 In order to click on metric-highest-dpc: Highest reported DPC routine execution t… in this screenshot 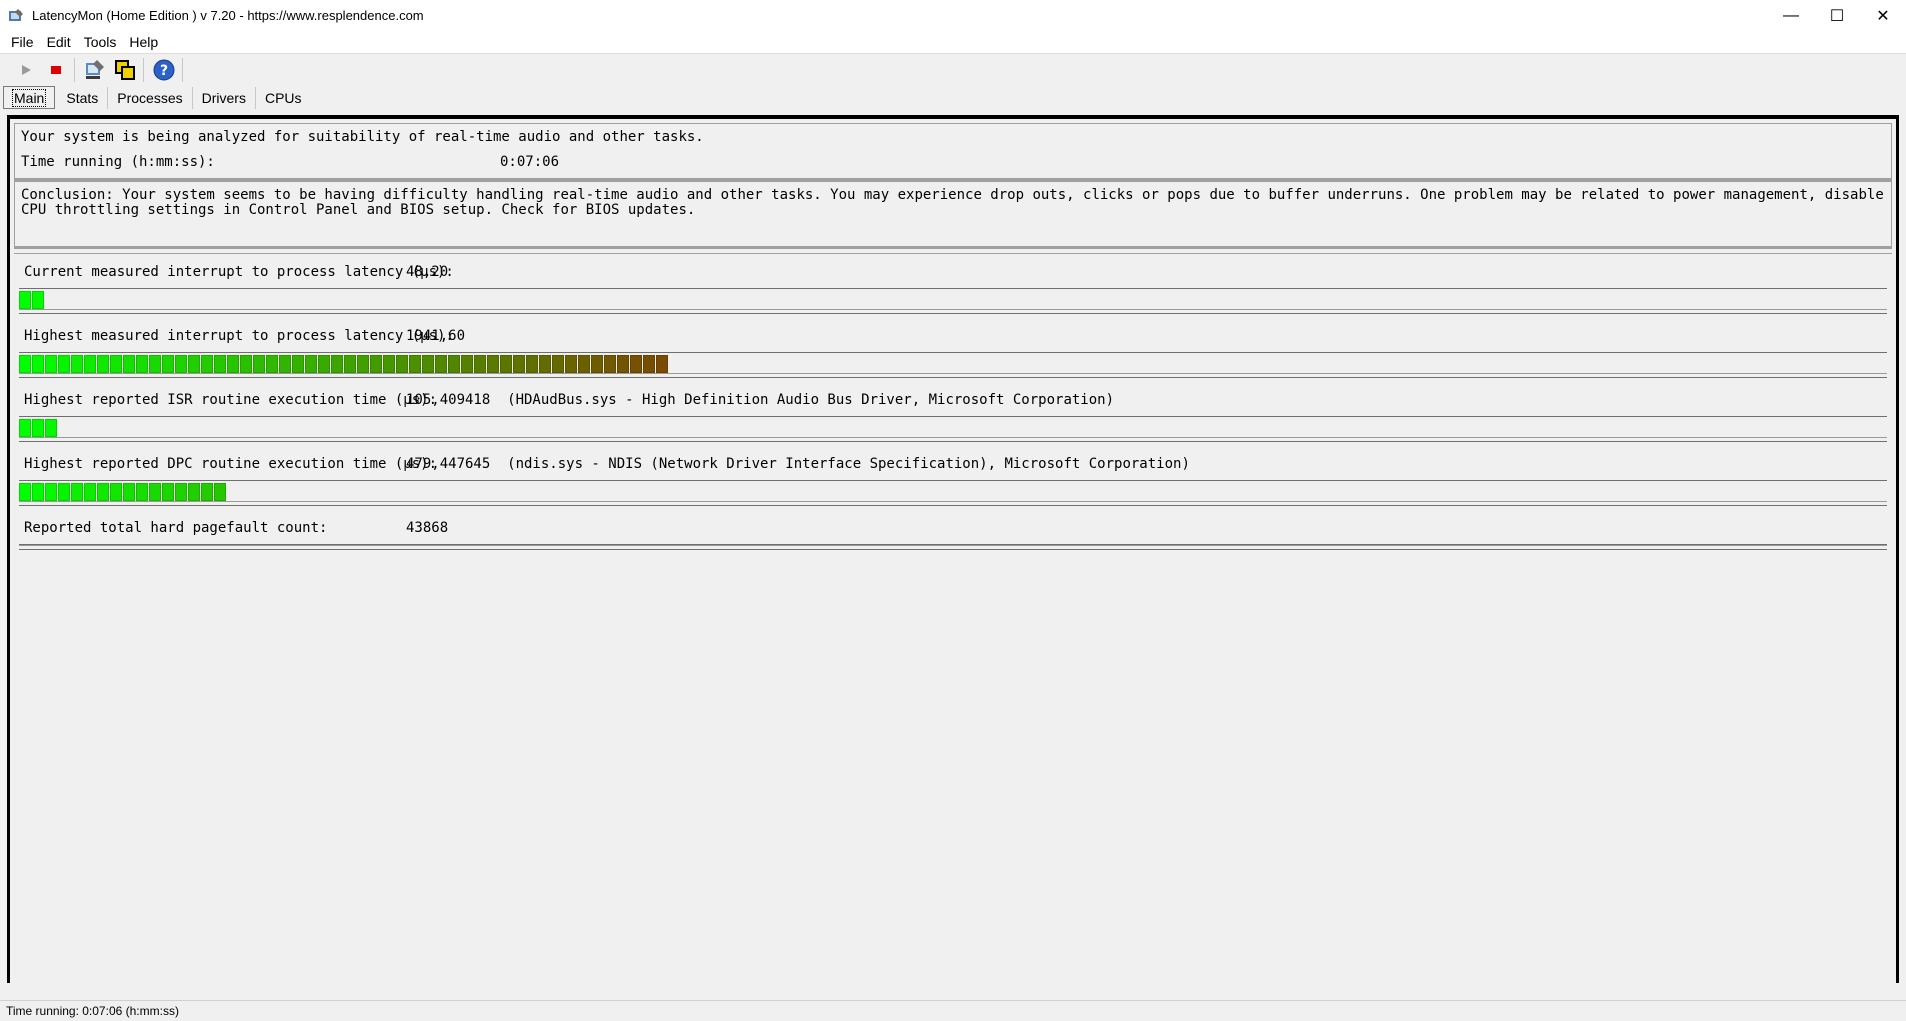, I will do `click(953, 478)`.